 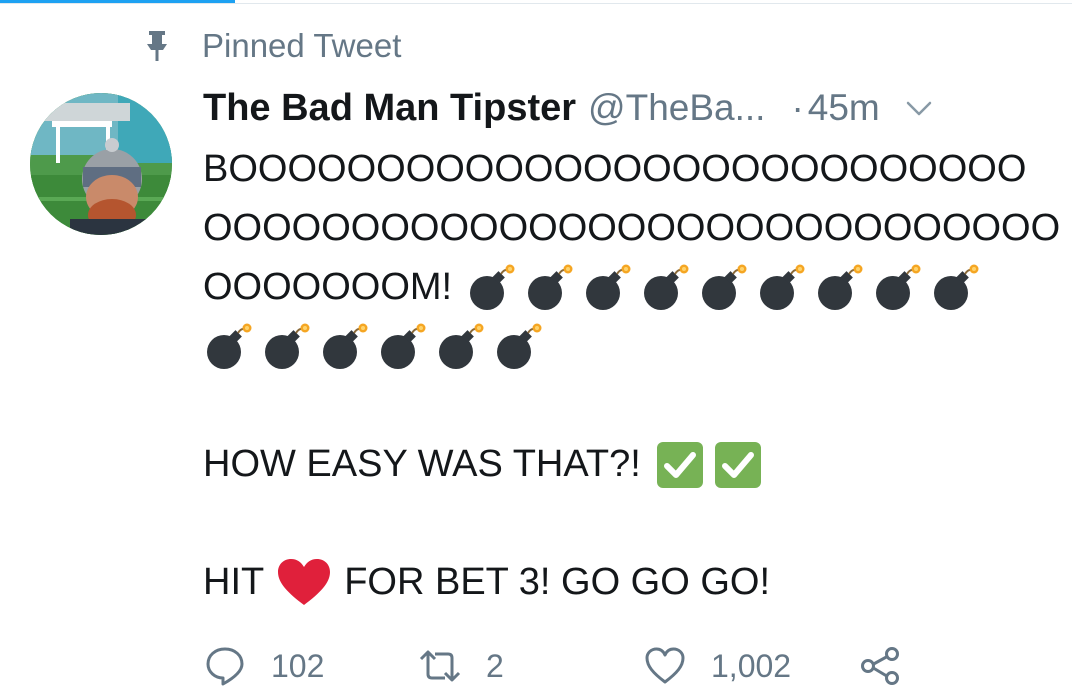 I want to click on tweet-line: OOOOOOOM!, so click(x=628, y=287).